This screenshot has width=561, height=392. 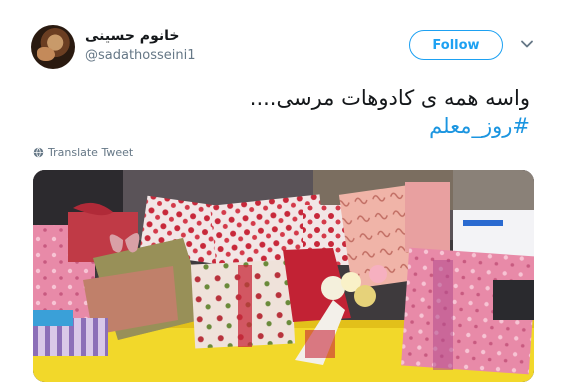 I want to click on translate-tweet-label: Translate Tweet, so click(x=91, y=152).